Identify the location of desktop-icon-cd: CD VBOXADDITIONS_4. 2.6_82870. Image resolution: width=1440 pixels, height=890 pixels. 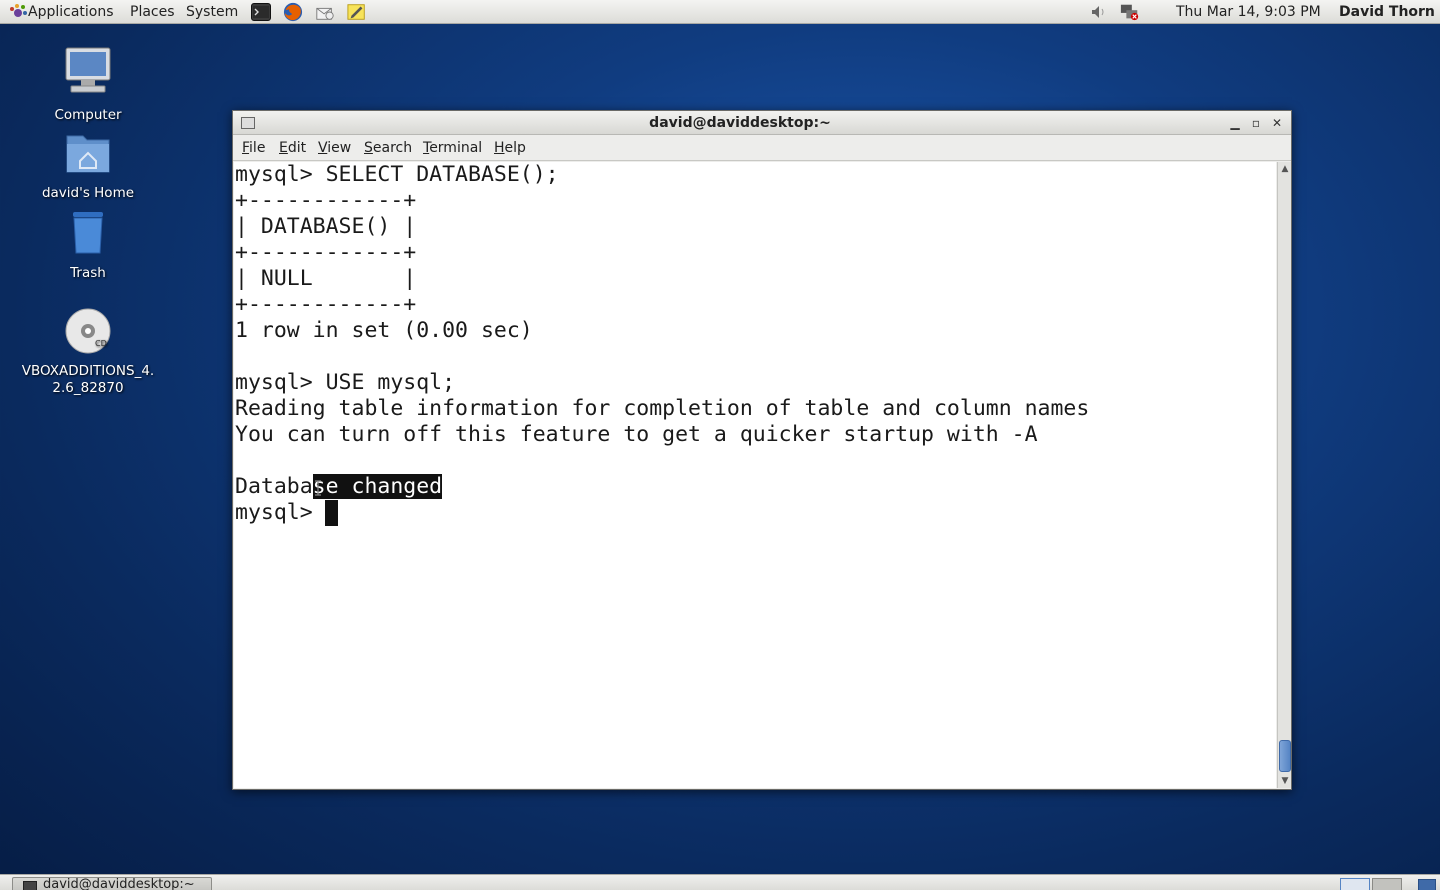
(88, 351).